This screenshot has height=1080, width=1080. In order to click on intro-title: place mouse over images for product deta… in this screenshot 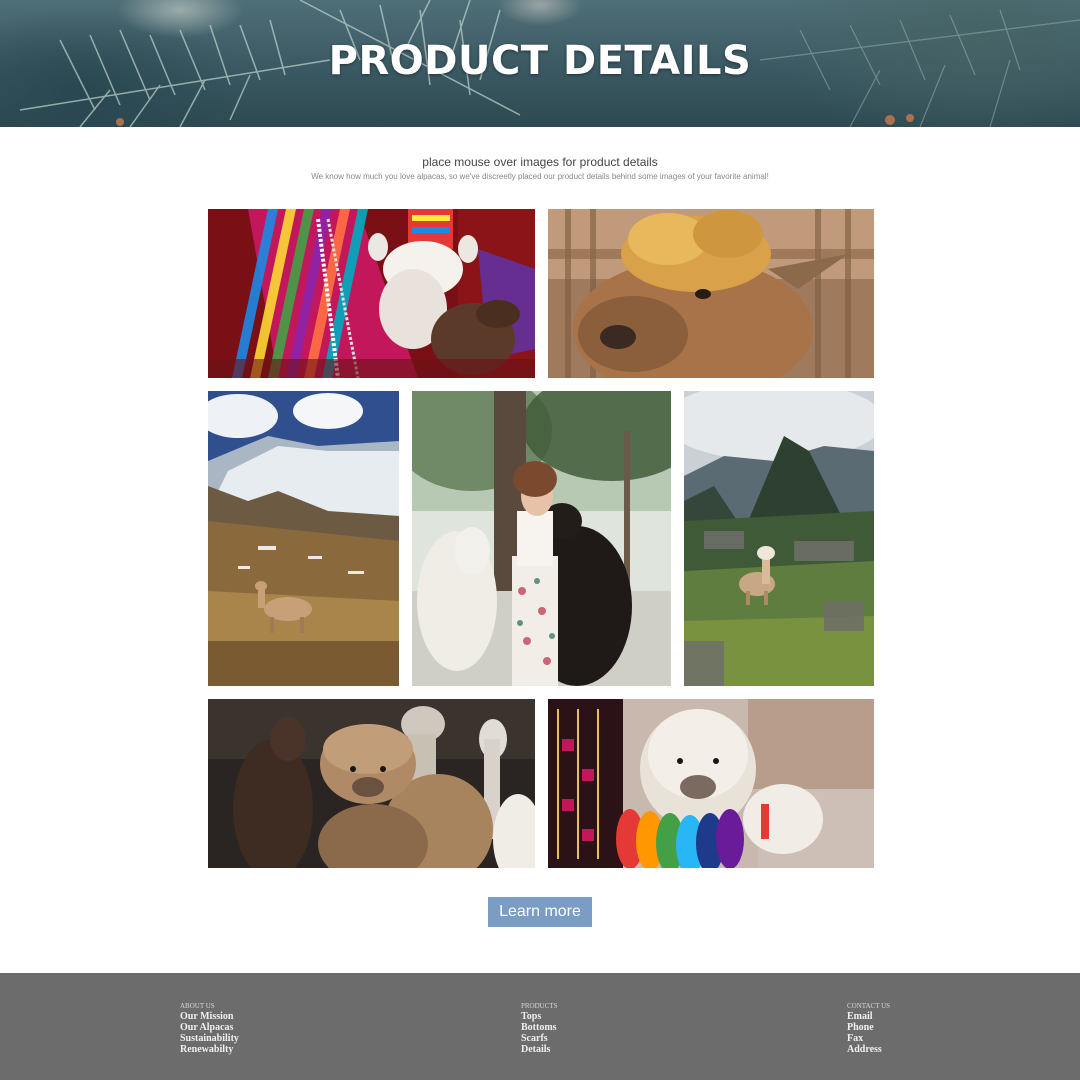, I will do `click(540, 162)`.